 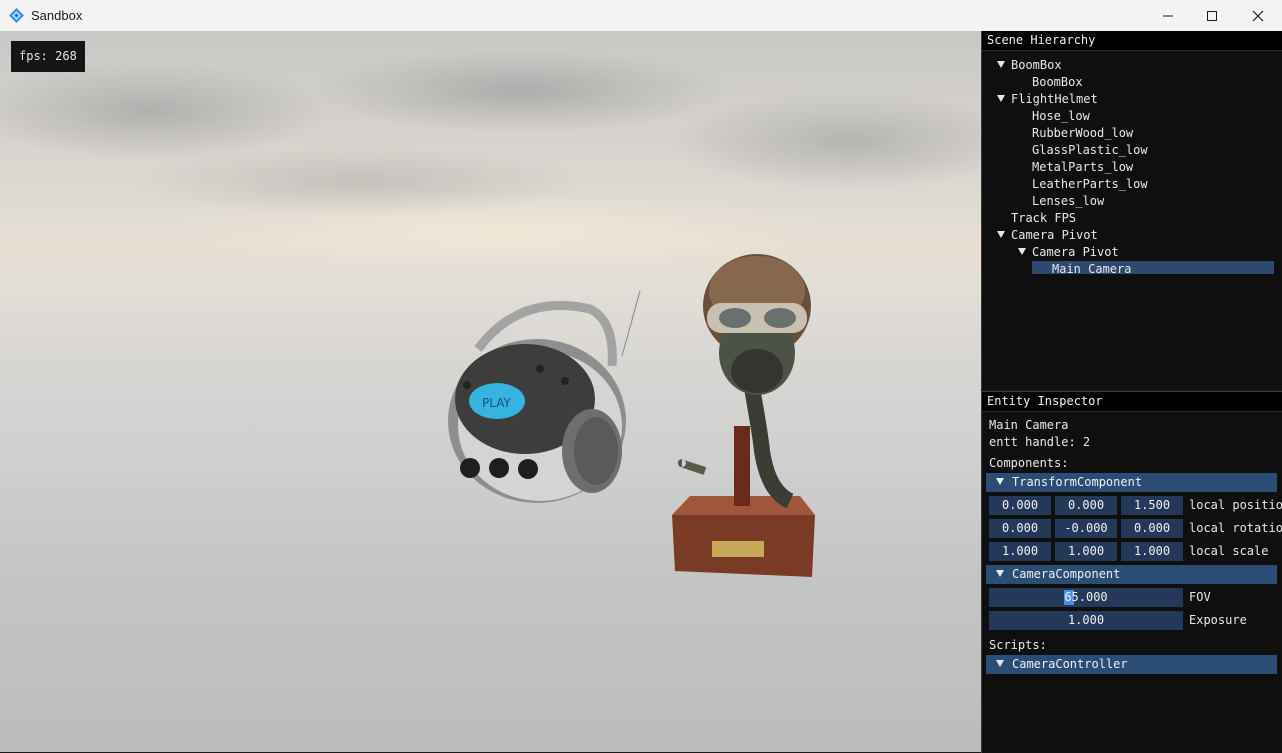 What do you see at coordinates (1057, 82) in the screenshot?
I see `tree-item-boombox-mesh: BoomBox` at bounding box center [1057, 82].